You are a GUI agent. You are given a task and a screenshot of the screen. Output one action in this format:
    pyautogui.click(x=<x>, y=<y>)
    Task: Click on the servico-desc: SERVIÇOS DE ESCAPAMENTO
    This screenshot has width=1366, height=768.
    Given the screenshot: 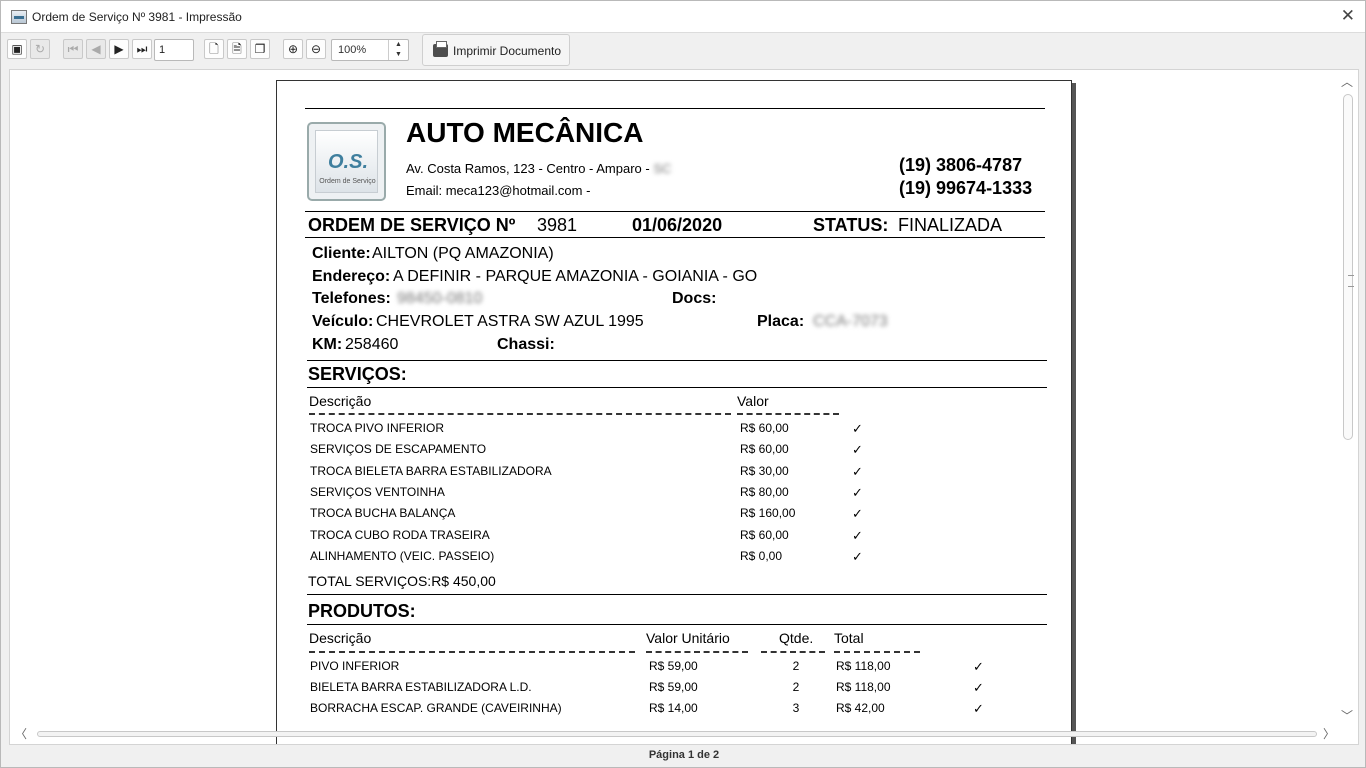 What is the action you would take?
    pyautogui.click(x=398, y=449)
    